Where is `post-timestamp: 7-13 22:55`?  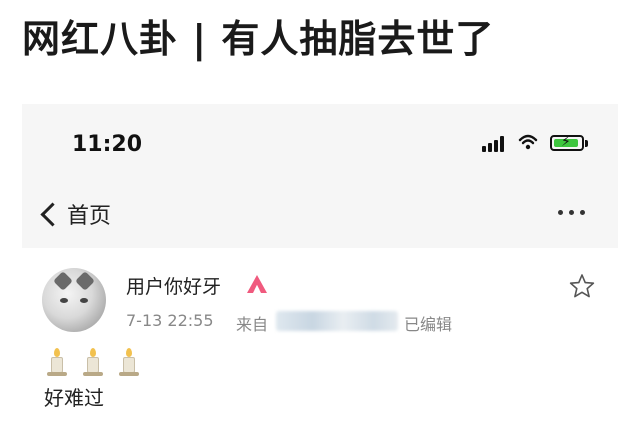
post-timestamp: 7-13 22:55 is located at coordinates (170, 320).